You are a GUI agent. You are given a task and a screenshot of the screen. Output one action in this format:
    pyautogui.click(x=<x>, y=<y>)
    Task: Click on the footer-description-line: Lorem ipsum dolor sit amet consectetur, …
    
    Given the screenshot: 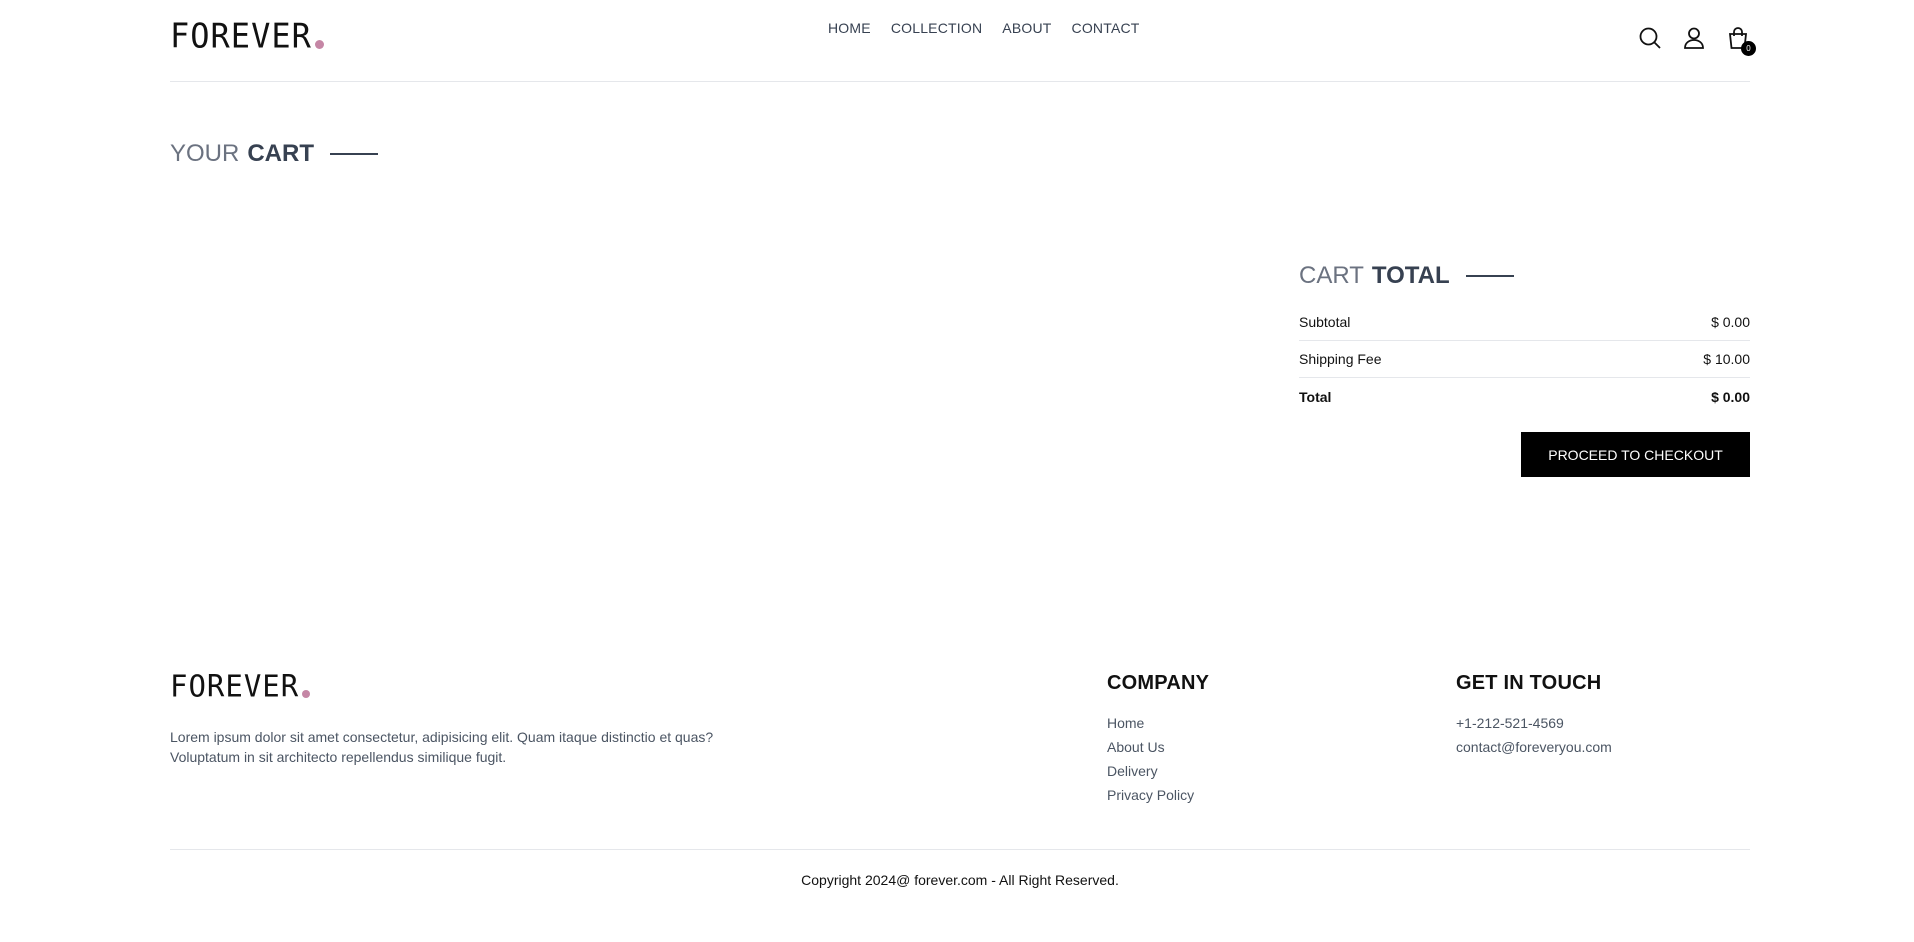 What is the action you would take?
    pyautogui.click(x=442, y=737)
    